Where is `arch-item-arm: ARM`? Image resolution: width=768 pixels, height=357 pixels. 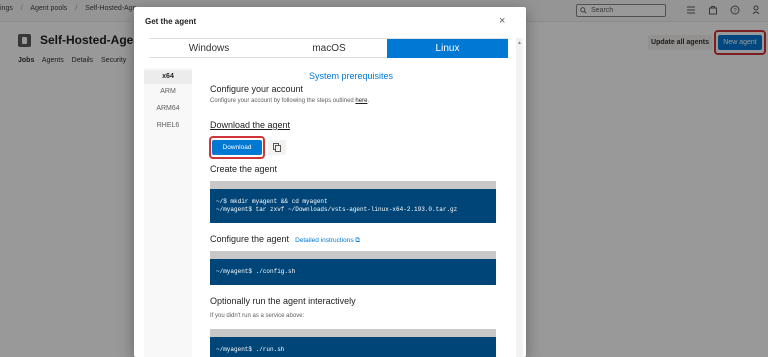 arch-item-arm: ARM is located at coordinates (168, 92).